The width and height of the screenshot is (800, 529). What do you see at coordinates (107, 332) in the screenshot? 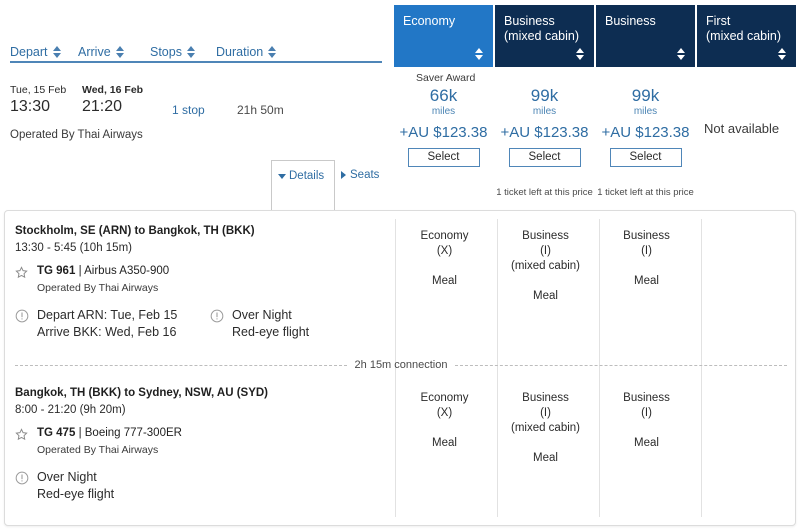
I see `note-line-2: Arrive BKK: Wed, Feb 16` at bounding box center [107, 332].